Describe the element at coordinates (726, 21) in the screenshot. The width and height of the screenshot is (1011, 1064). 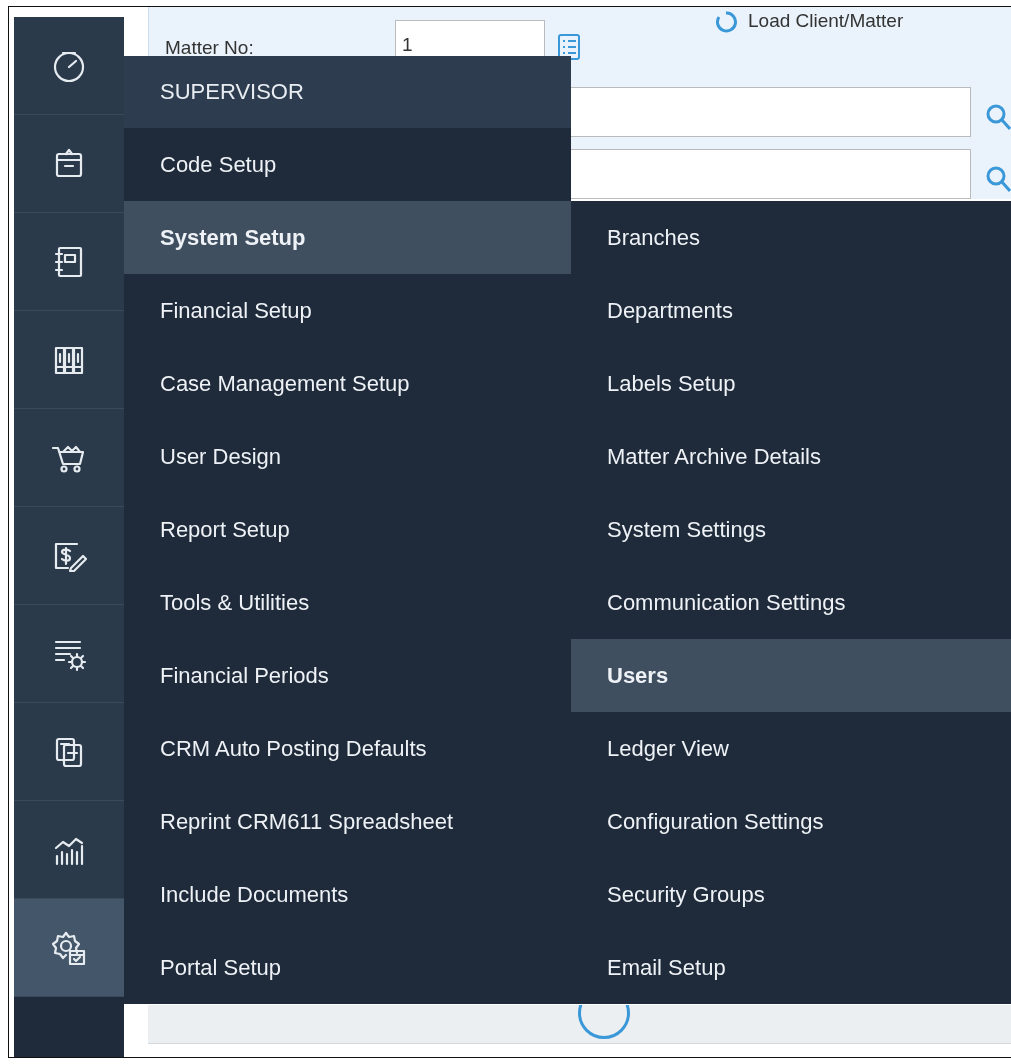
I see `refresh-icon` at that location.